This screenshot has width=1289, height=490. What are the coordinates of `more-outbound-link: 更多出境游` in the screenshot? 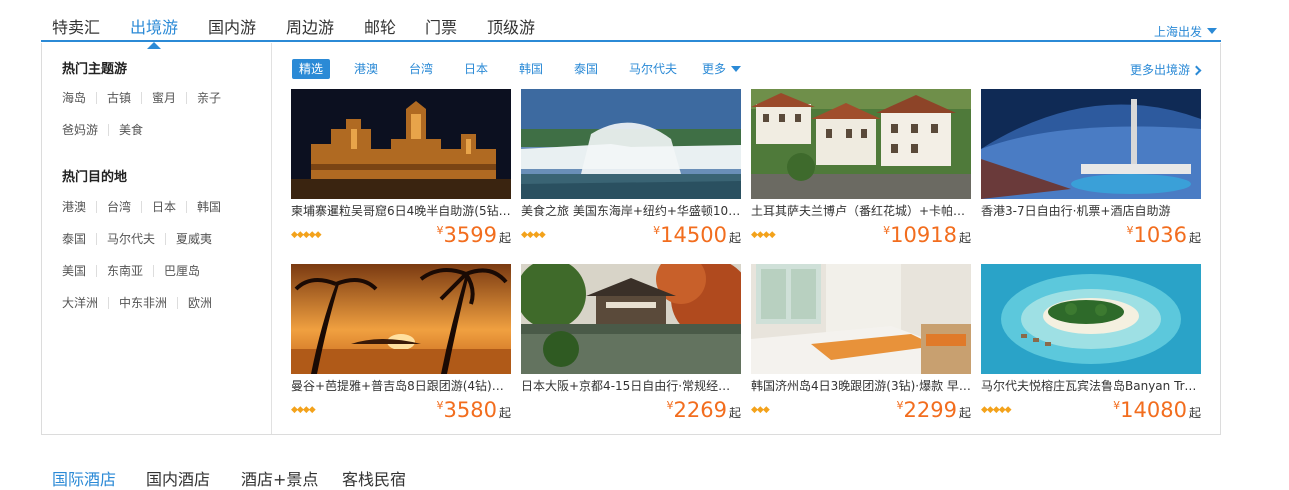 It's located at (1166, 69).